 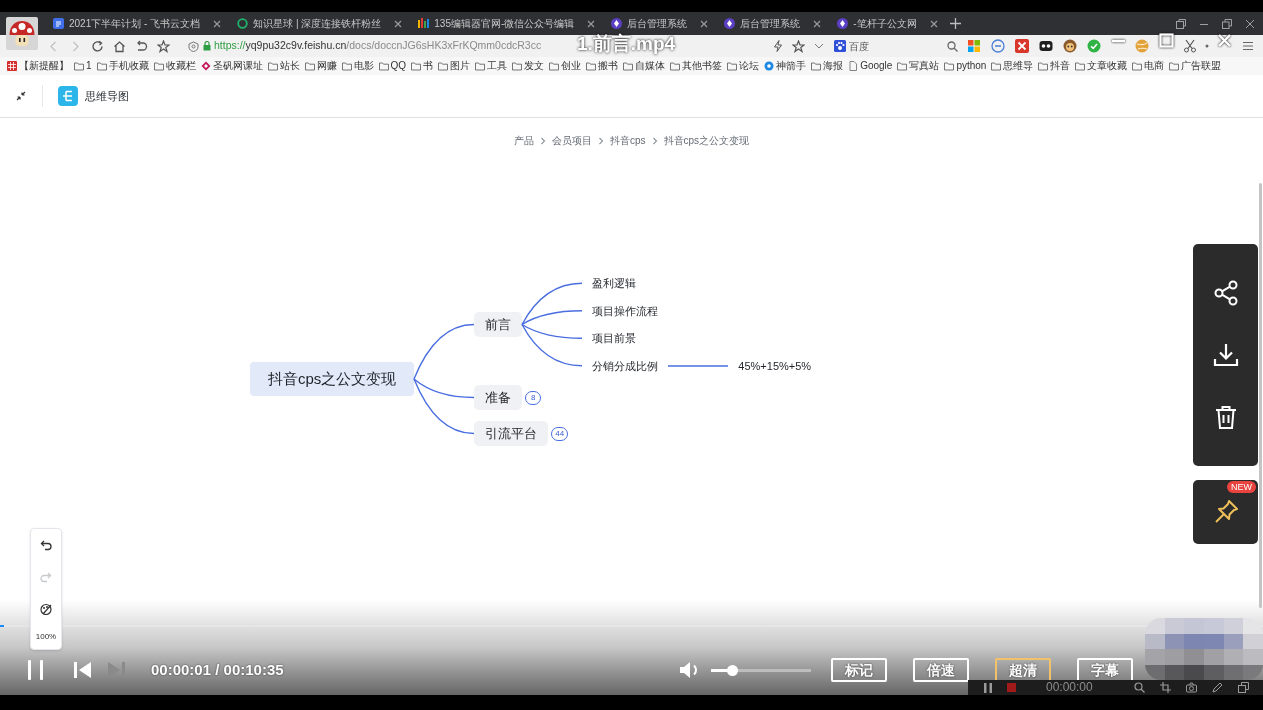 What do you see at coordinates (491, 66) in the screenshot?
I see `bookmark: 工具` at bounding box center [491, 66].